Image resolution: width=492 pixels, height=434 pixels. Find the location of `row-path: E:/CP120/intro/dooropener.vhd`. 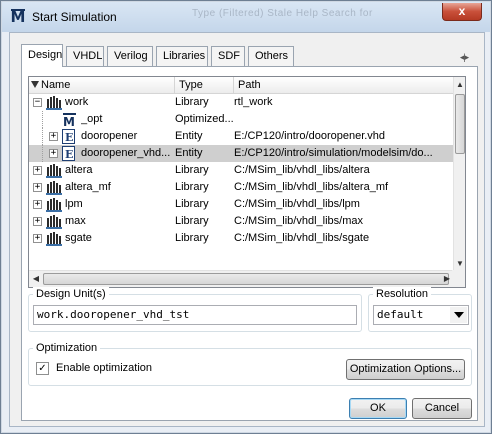

row-path: E:/CP120/intro/dooropener.vhd is located at coordinates (310, 136).